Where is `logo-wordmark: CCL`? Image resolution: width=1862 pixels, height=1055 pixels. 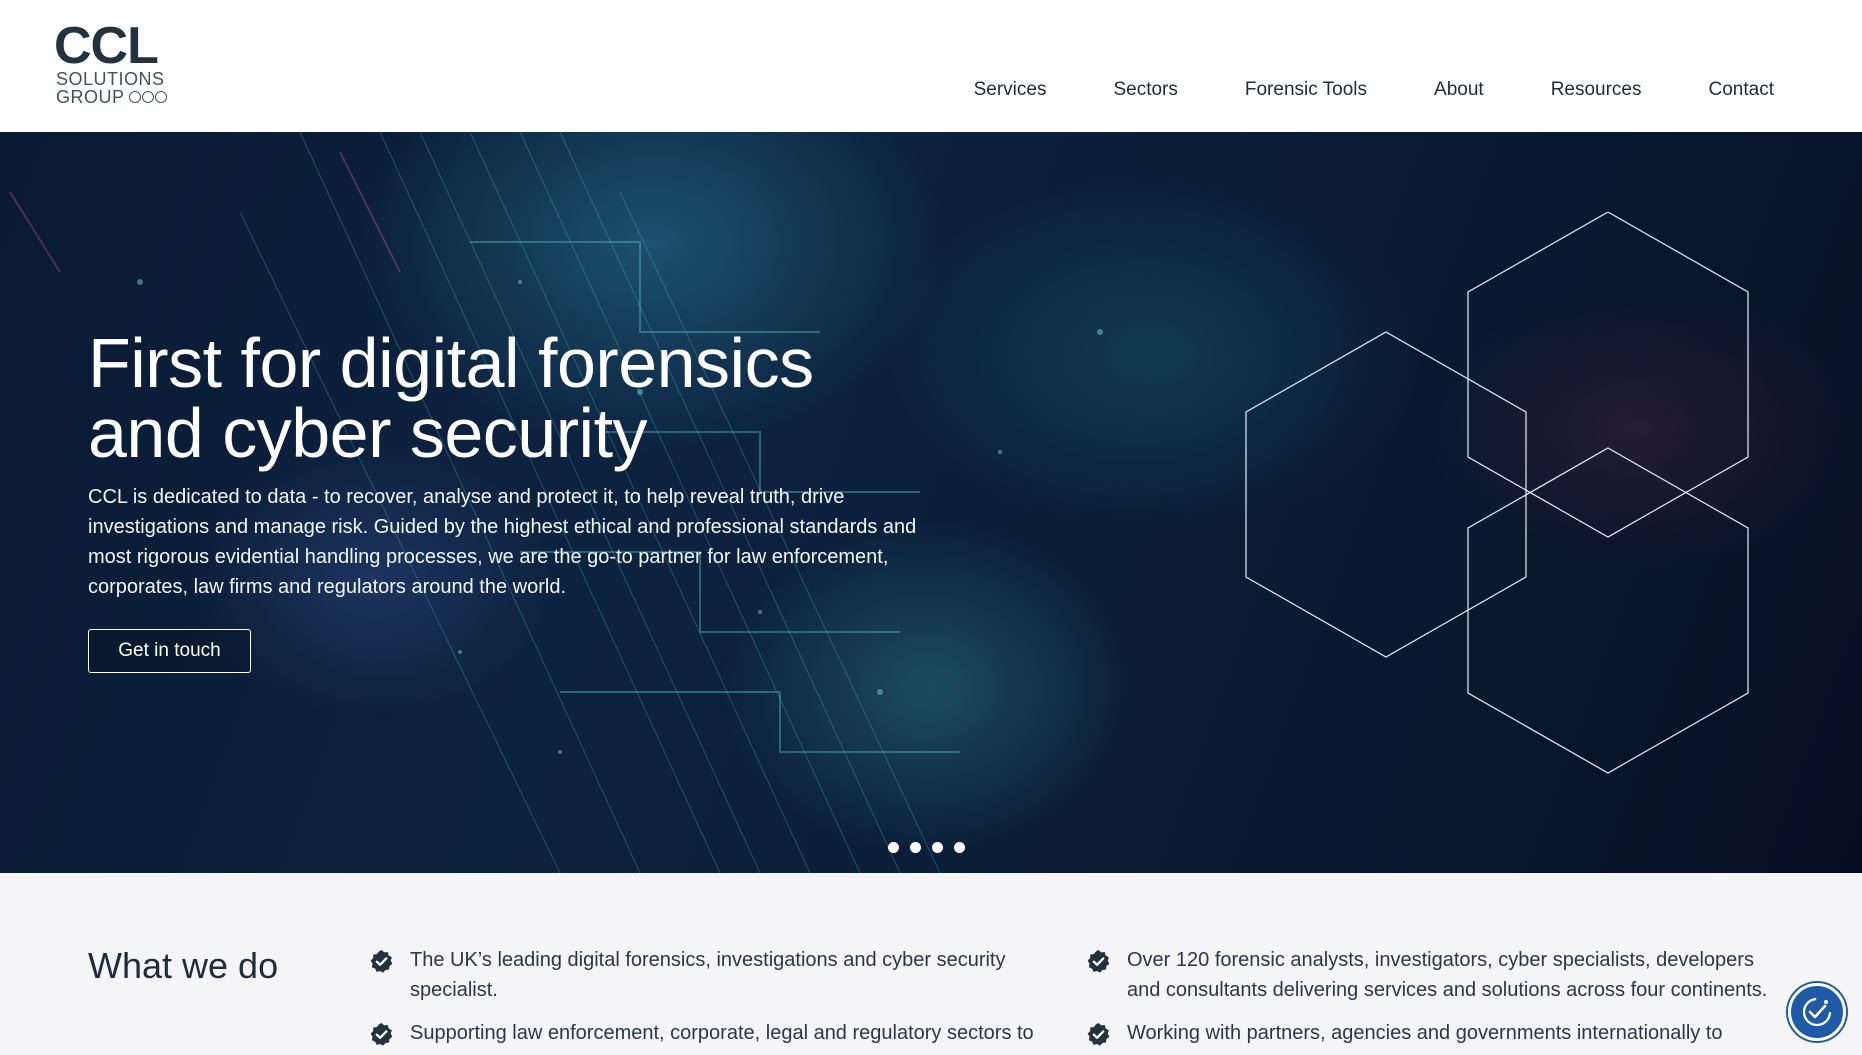
logo-wordmark: CCL is located at coordinates (106, 46).